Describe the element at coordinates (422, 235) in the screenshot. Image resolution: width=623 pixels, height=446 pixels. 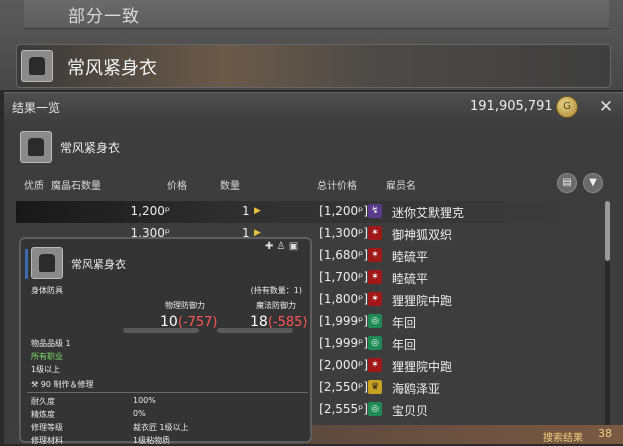
I see `row-retainer: 御神狐双织` at that location.